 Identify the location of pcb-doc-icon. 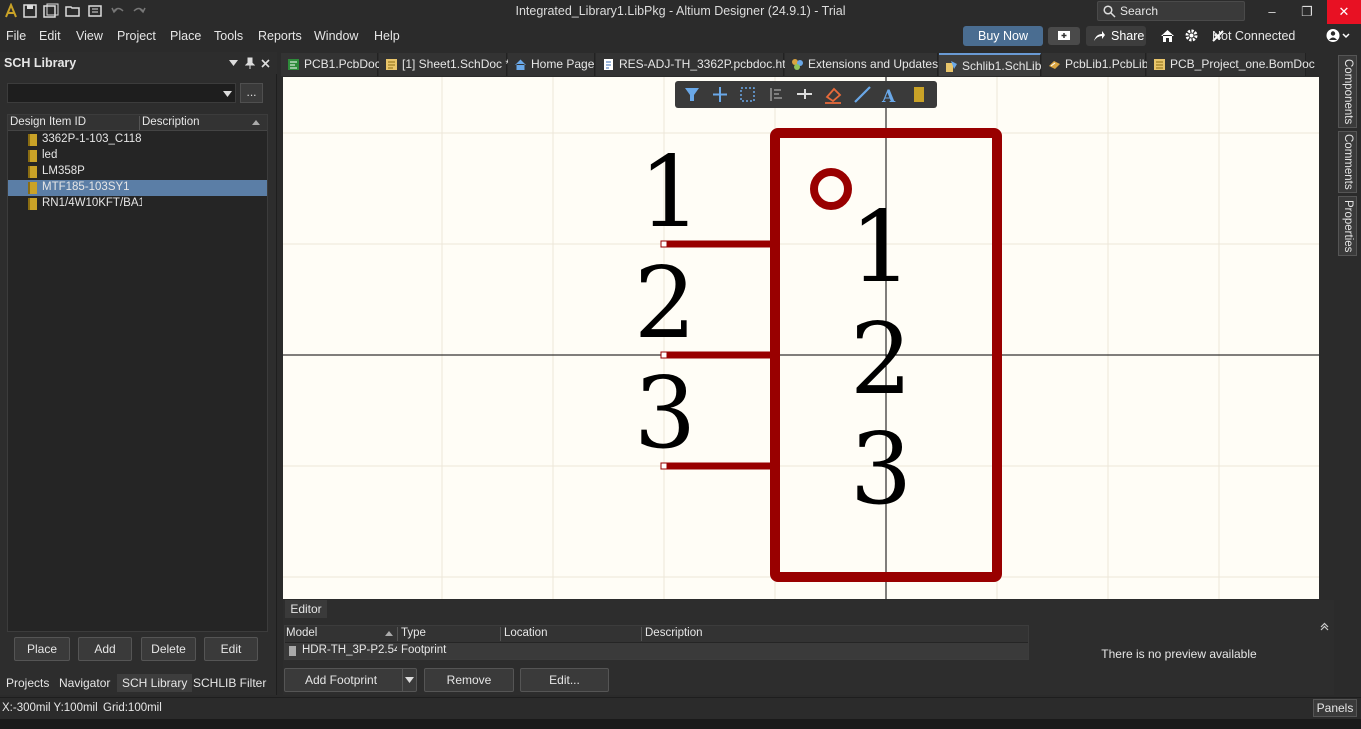
(293, 64).